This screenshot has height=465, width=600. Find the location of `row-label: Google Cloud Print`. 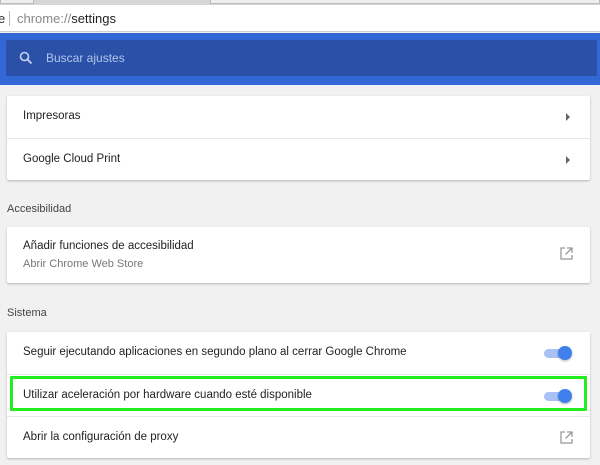

row-label: Google Cloud Print is located at coordinates (72, 159).